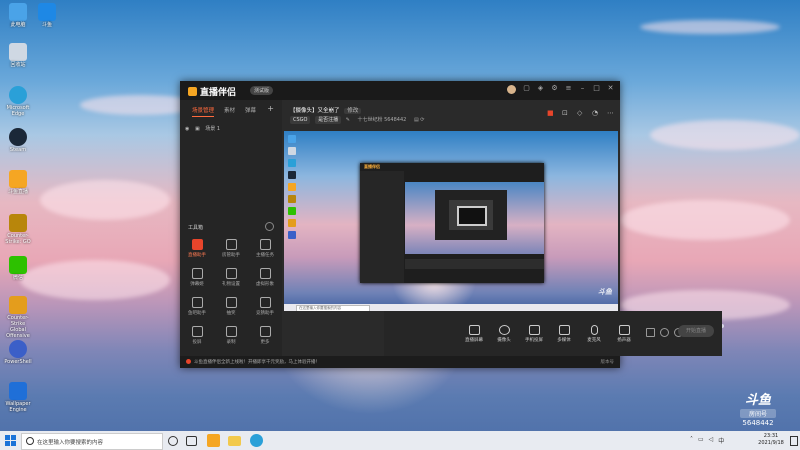  I want to click on phone-cast-button: 手机投屏, so click(534, 334).